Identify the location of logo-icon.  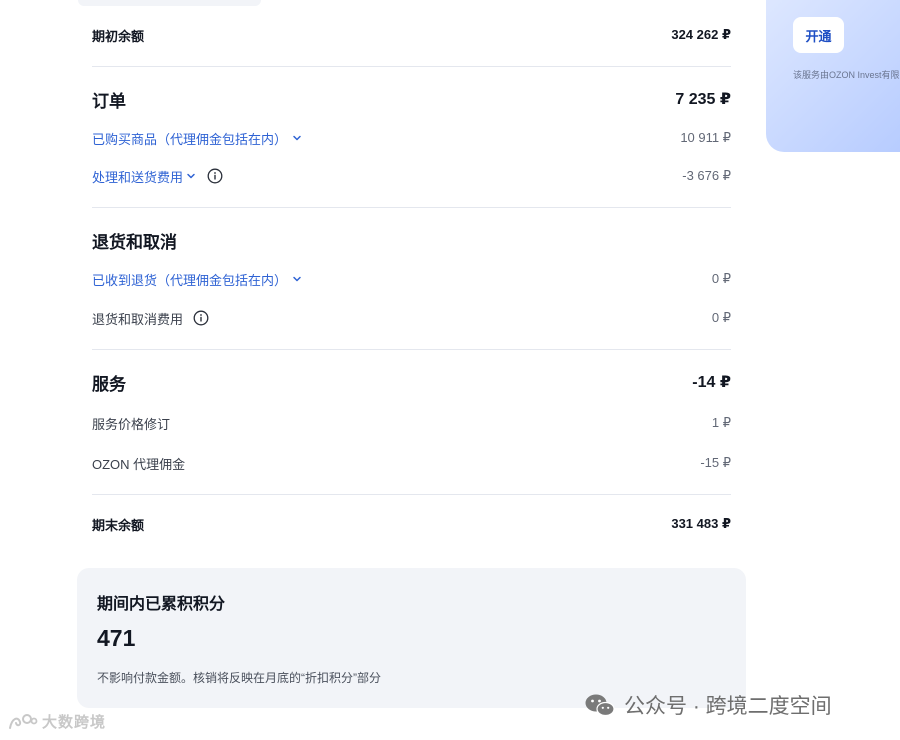
(23, 721).